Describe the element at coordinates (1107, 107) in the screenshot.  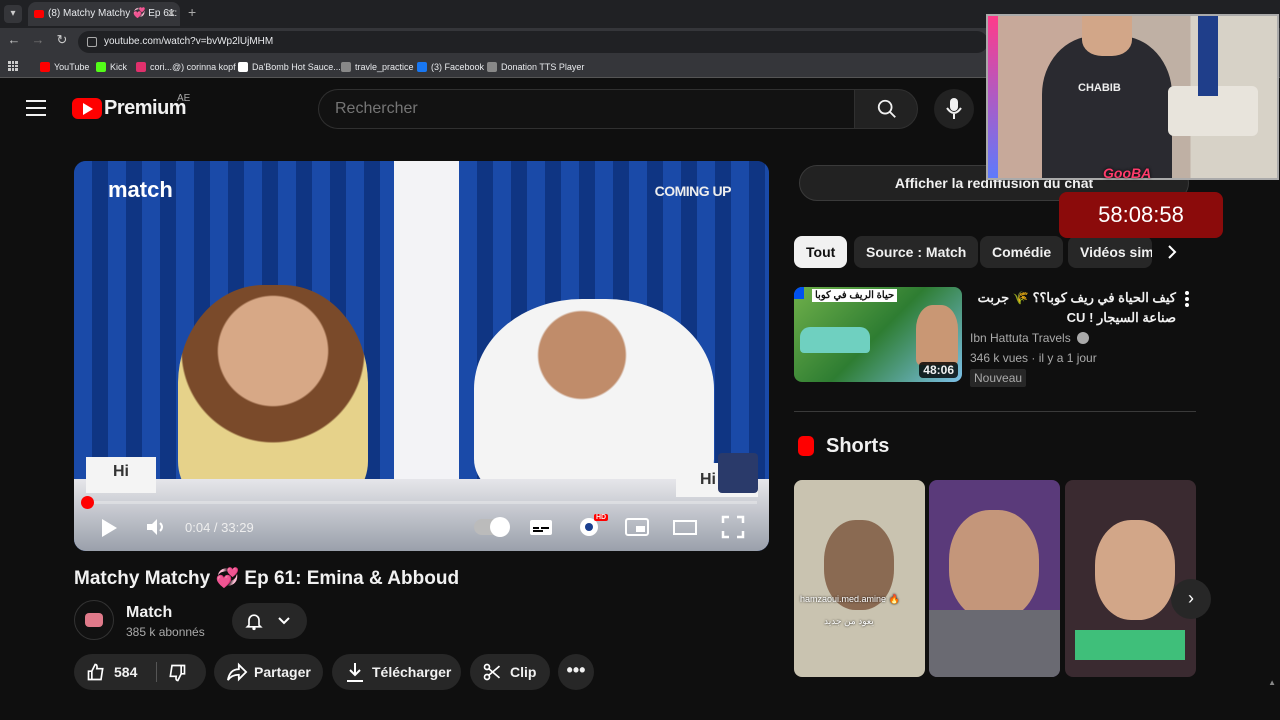
I see `streamer-body` at that location.